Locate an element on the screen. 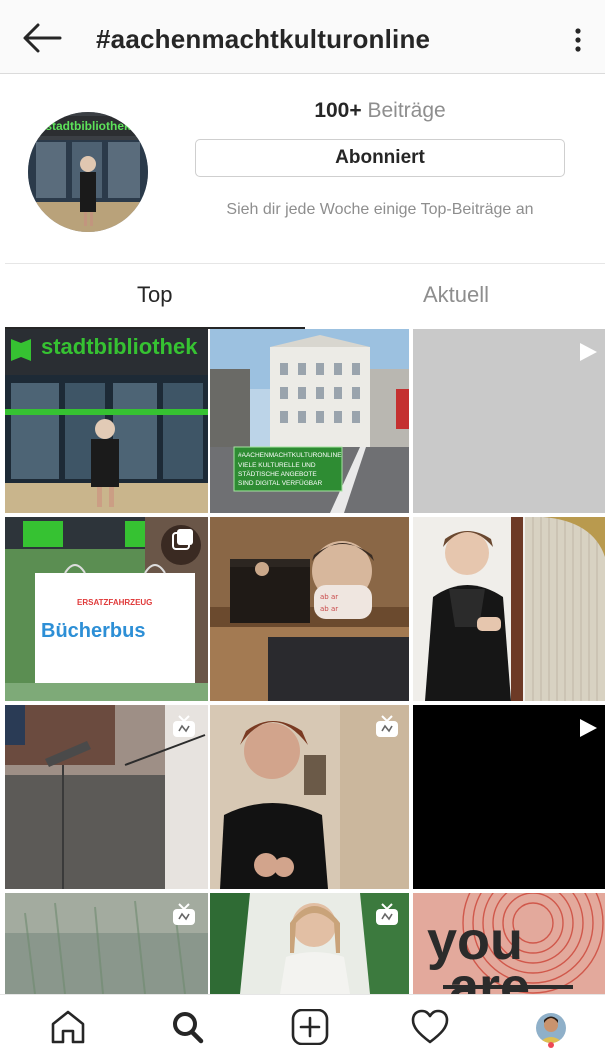 The image size is (605, 1054). grid-post: ERSATZFAHRZEUG Bücherbus is located at coordinates (106, 609).